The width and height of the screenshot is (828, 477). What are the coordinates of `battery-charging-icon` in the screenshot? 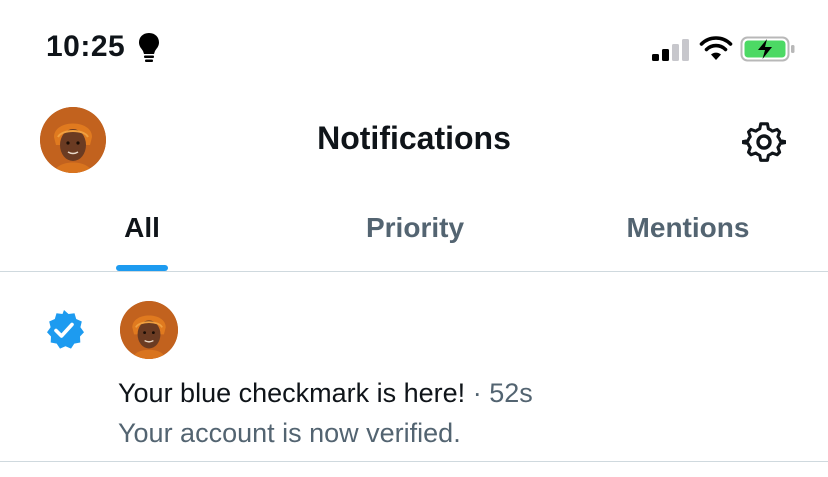 It's located at (767, 49).